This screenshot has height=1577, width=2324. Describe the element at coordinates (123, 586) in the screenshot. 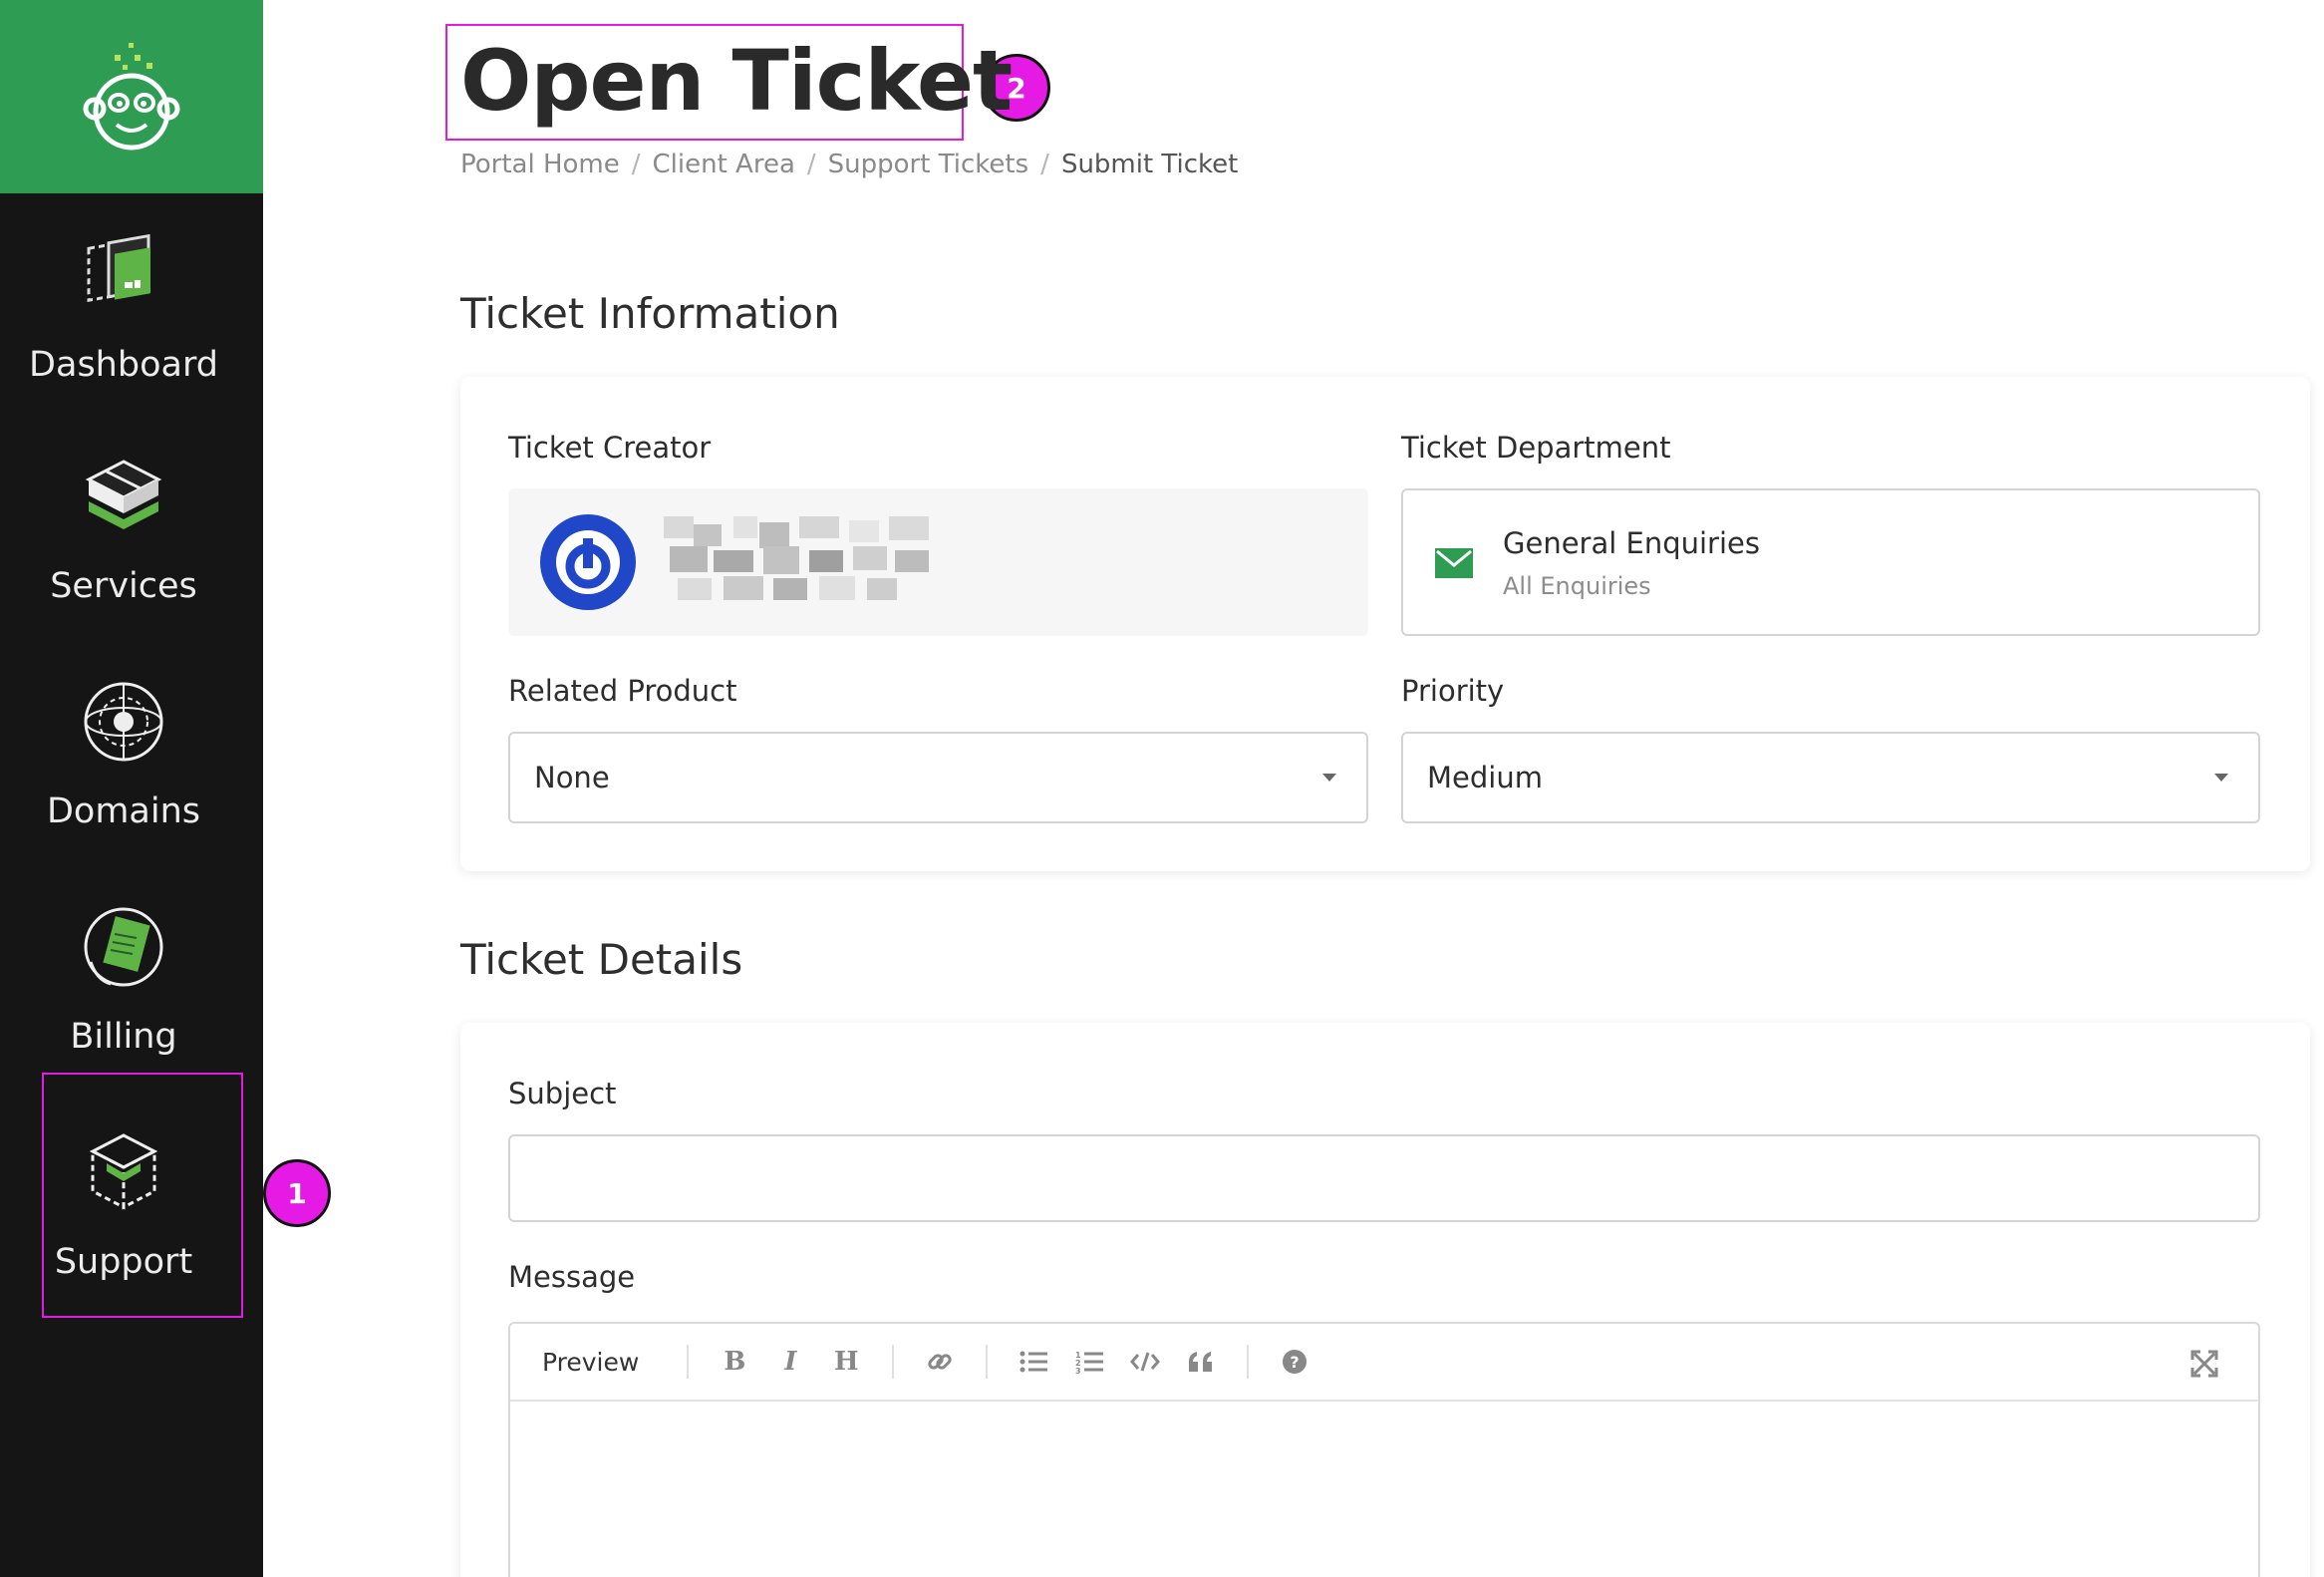

I see `sidebar-item-label: Services` at that location.